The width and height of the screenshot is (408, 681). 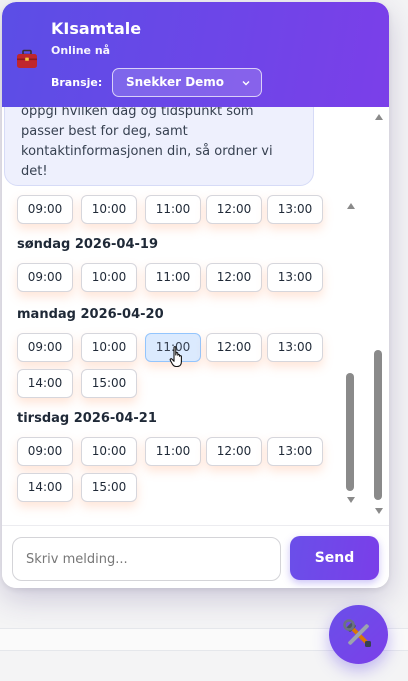 What do you see at coordinates (90, 314) in the screenshot?
I see `day-heading: mandag 2026-04-20` at bounding box center [90, 314].